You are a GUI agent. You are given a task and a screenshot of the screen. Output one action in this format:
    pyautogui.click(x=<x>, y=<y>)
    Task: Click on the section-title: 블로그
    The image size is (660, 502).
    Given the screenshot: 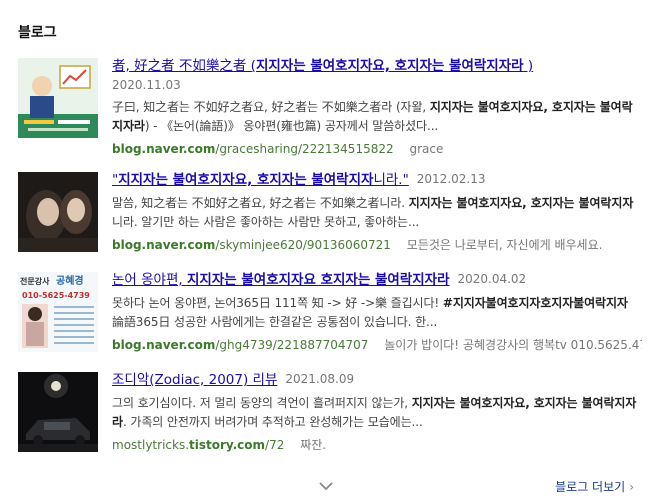 What is the action you would take?
    pyautogui.click(x=37, y=33)
    